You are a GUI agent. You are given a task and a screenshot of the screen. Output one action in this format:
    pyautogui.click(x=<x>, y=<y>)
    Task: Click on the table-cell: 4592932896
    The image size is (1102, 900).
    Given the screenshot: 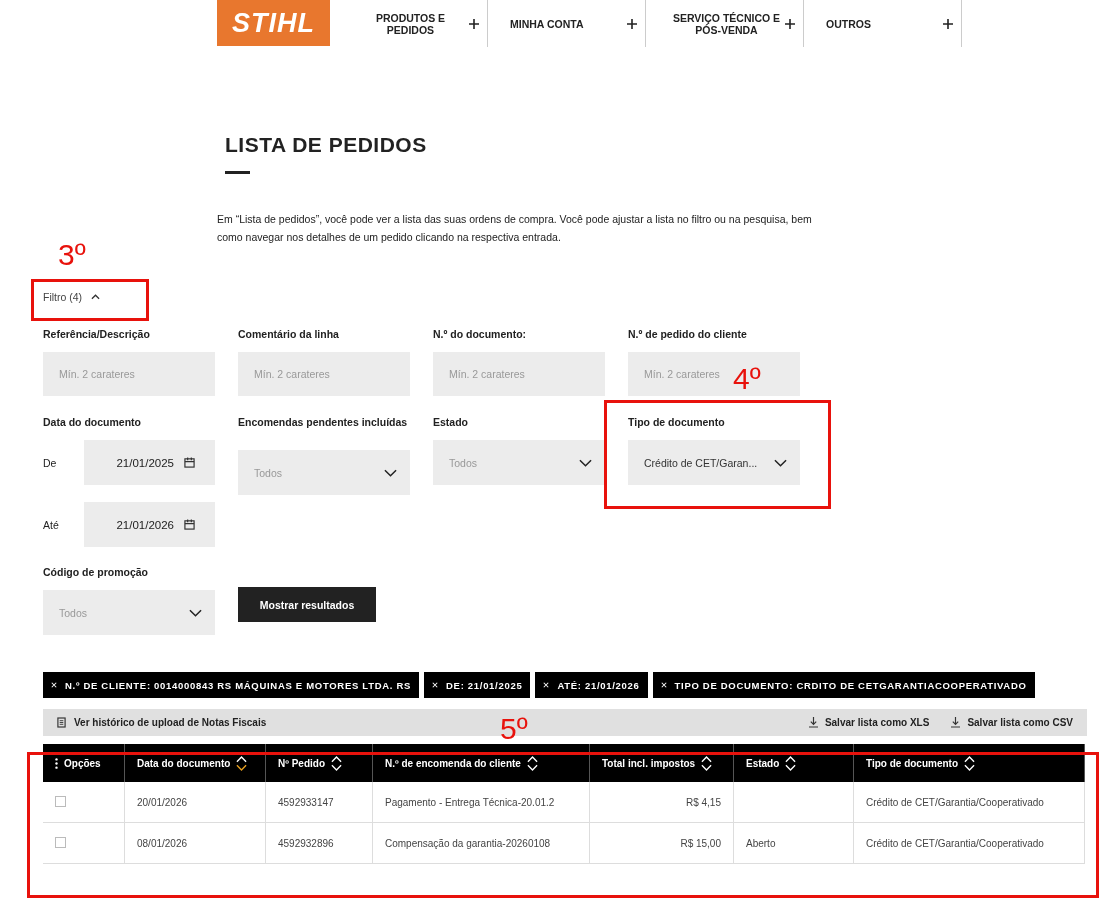 What is the action you would take?
    pyautogui.click(x=306, y=843)
    